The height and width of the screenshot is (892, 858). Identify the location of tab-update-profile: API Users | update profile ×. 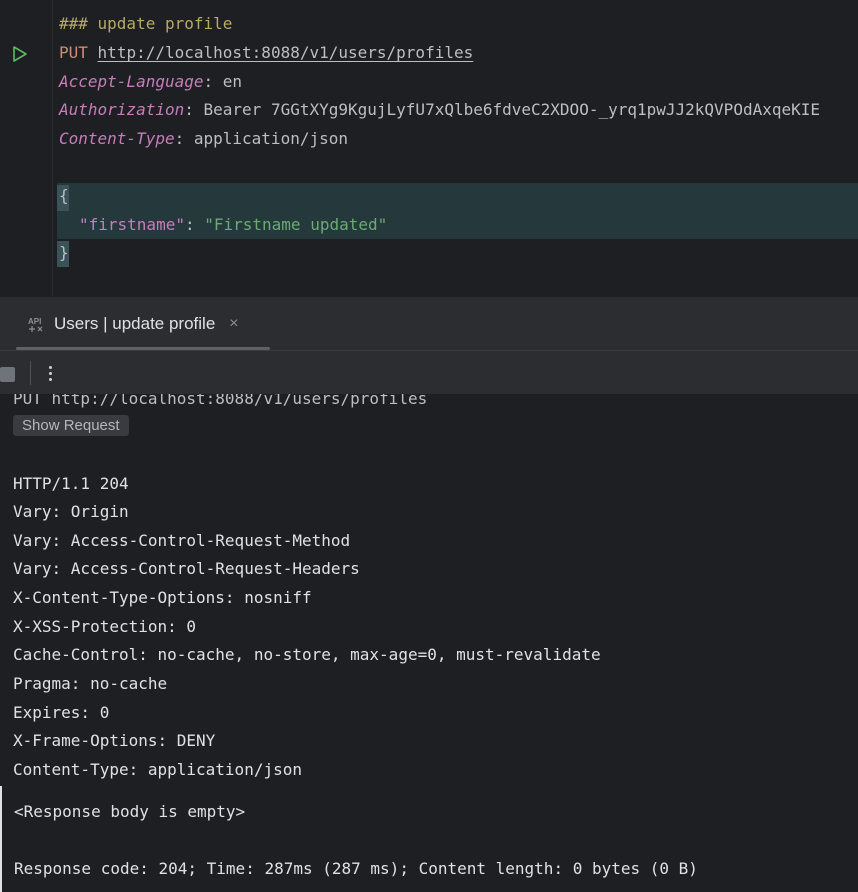
(133, 324).